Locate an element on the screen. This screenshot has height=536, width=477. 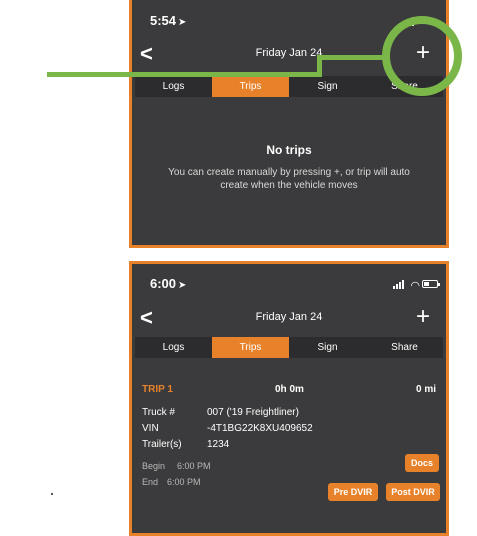
tab-share: Share is located at coordinates (404, 347).